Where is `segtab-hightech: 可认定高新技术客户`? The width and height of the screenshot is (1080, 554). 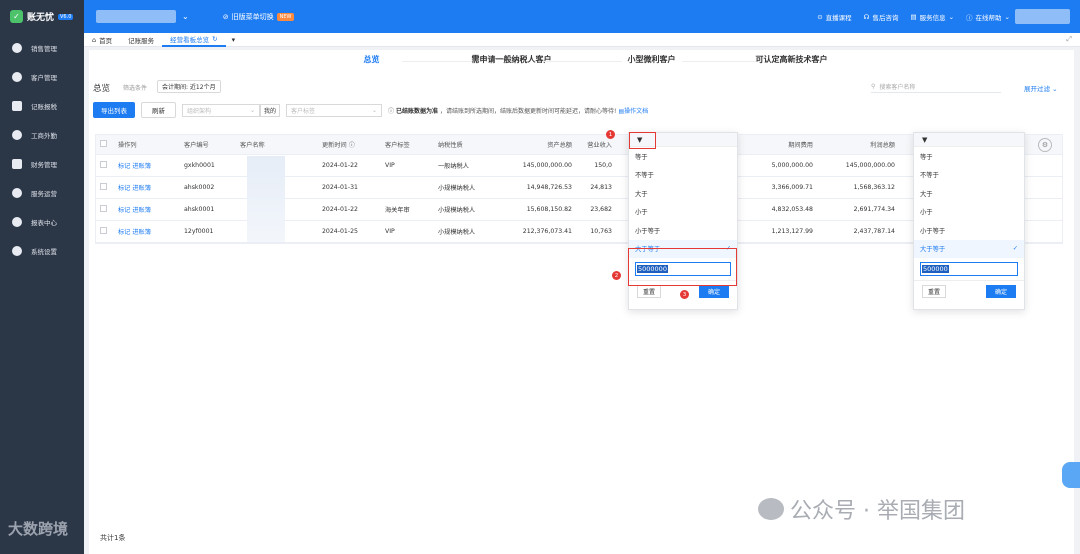 segtab-hightech: 可认定高新技术客户 is located at coordinates (792, 61).